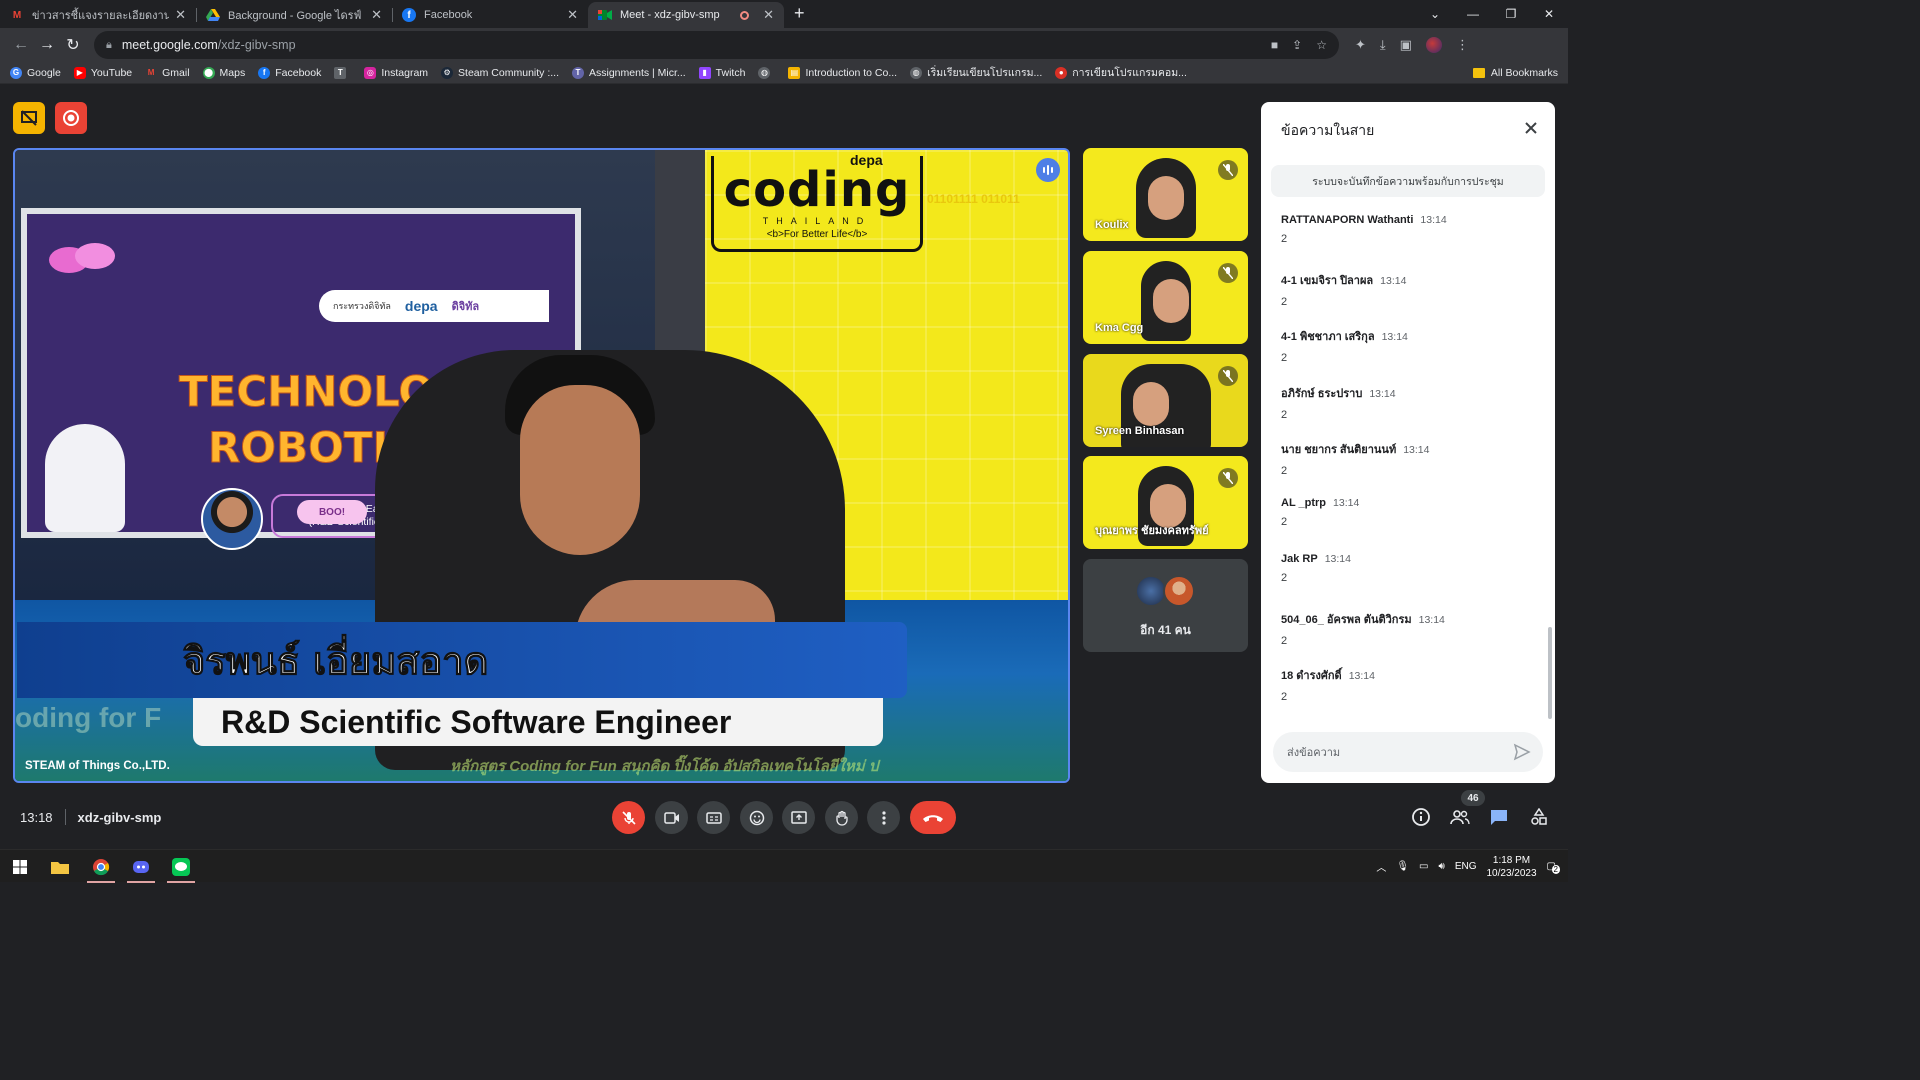 This screenshot has height=1080, width=1920. I want to click on present-screen-button, so click(798, 817).